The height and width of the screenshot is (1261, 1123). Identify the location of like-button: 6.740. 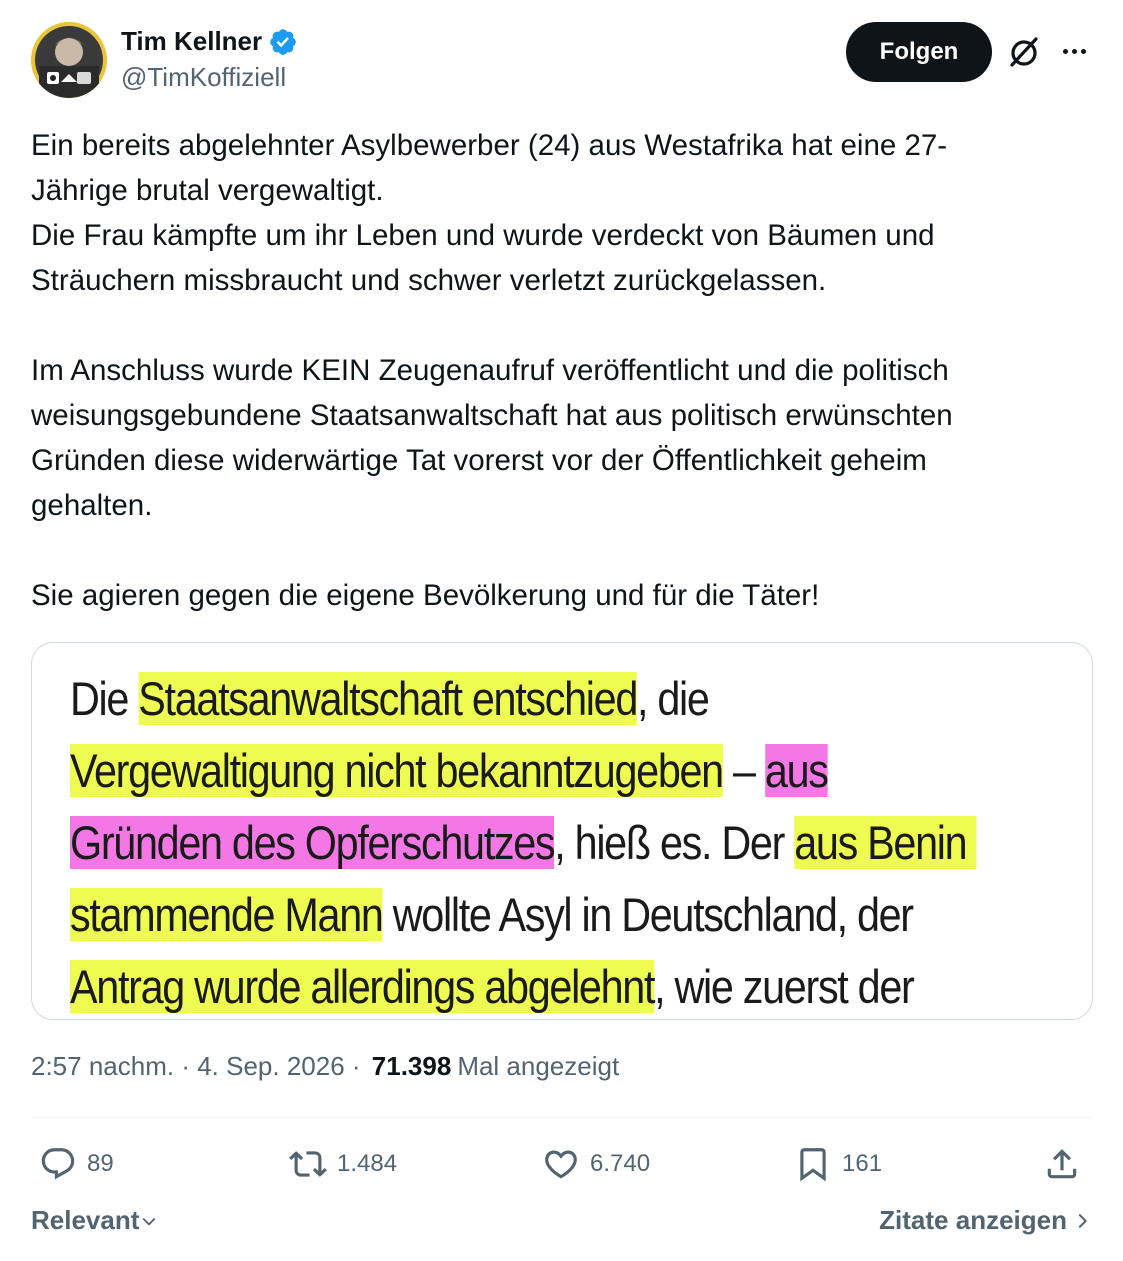
(596, 1164).